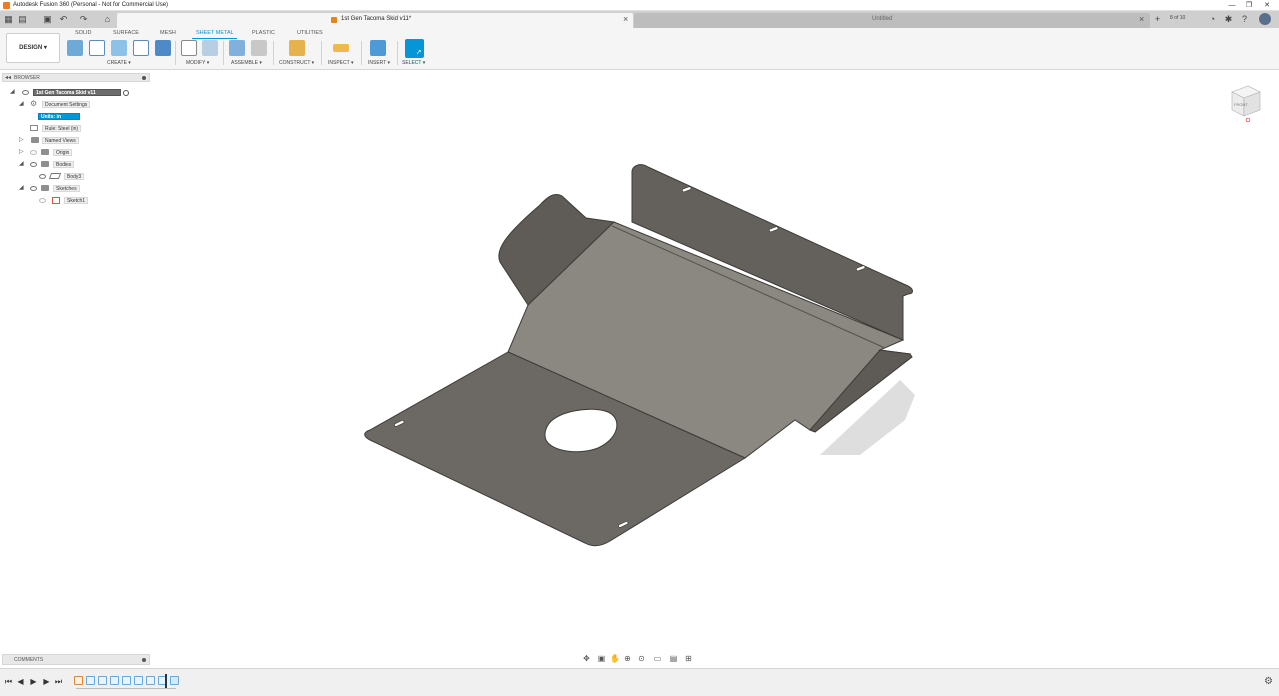 The width and height of the screenshot is (1279, 696). I want to click on comments-panel: COMMENTS, so click(76, 659).